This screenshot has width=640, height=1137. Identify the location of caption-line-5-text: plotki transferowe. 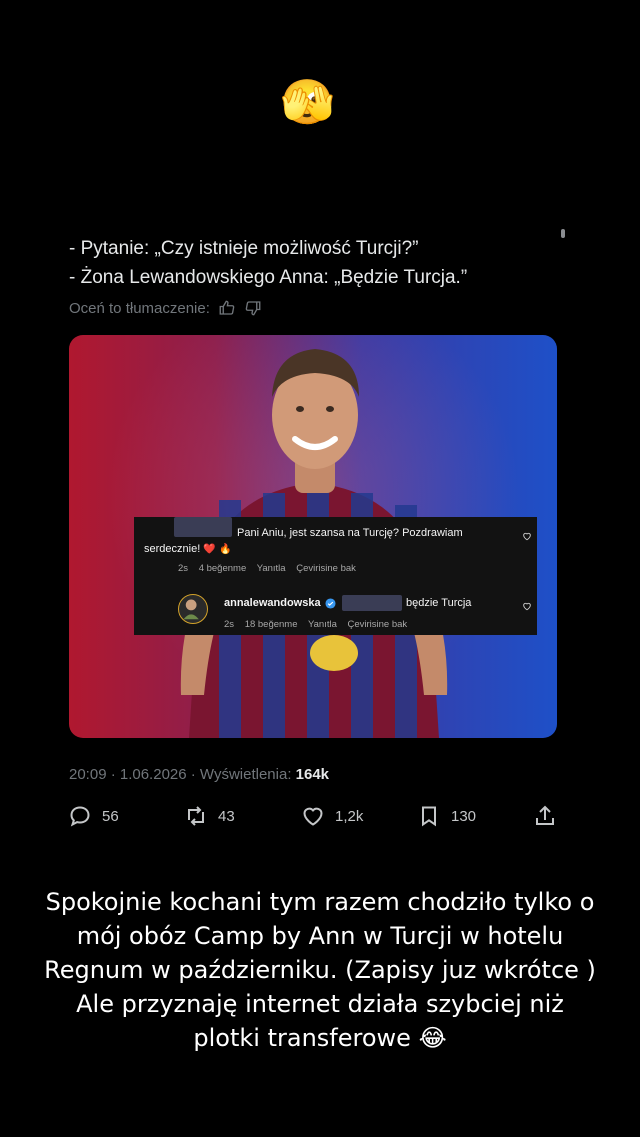
(302, 1038).